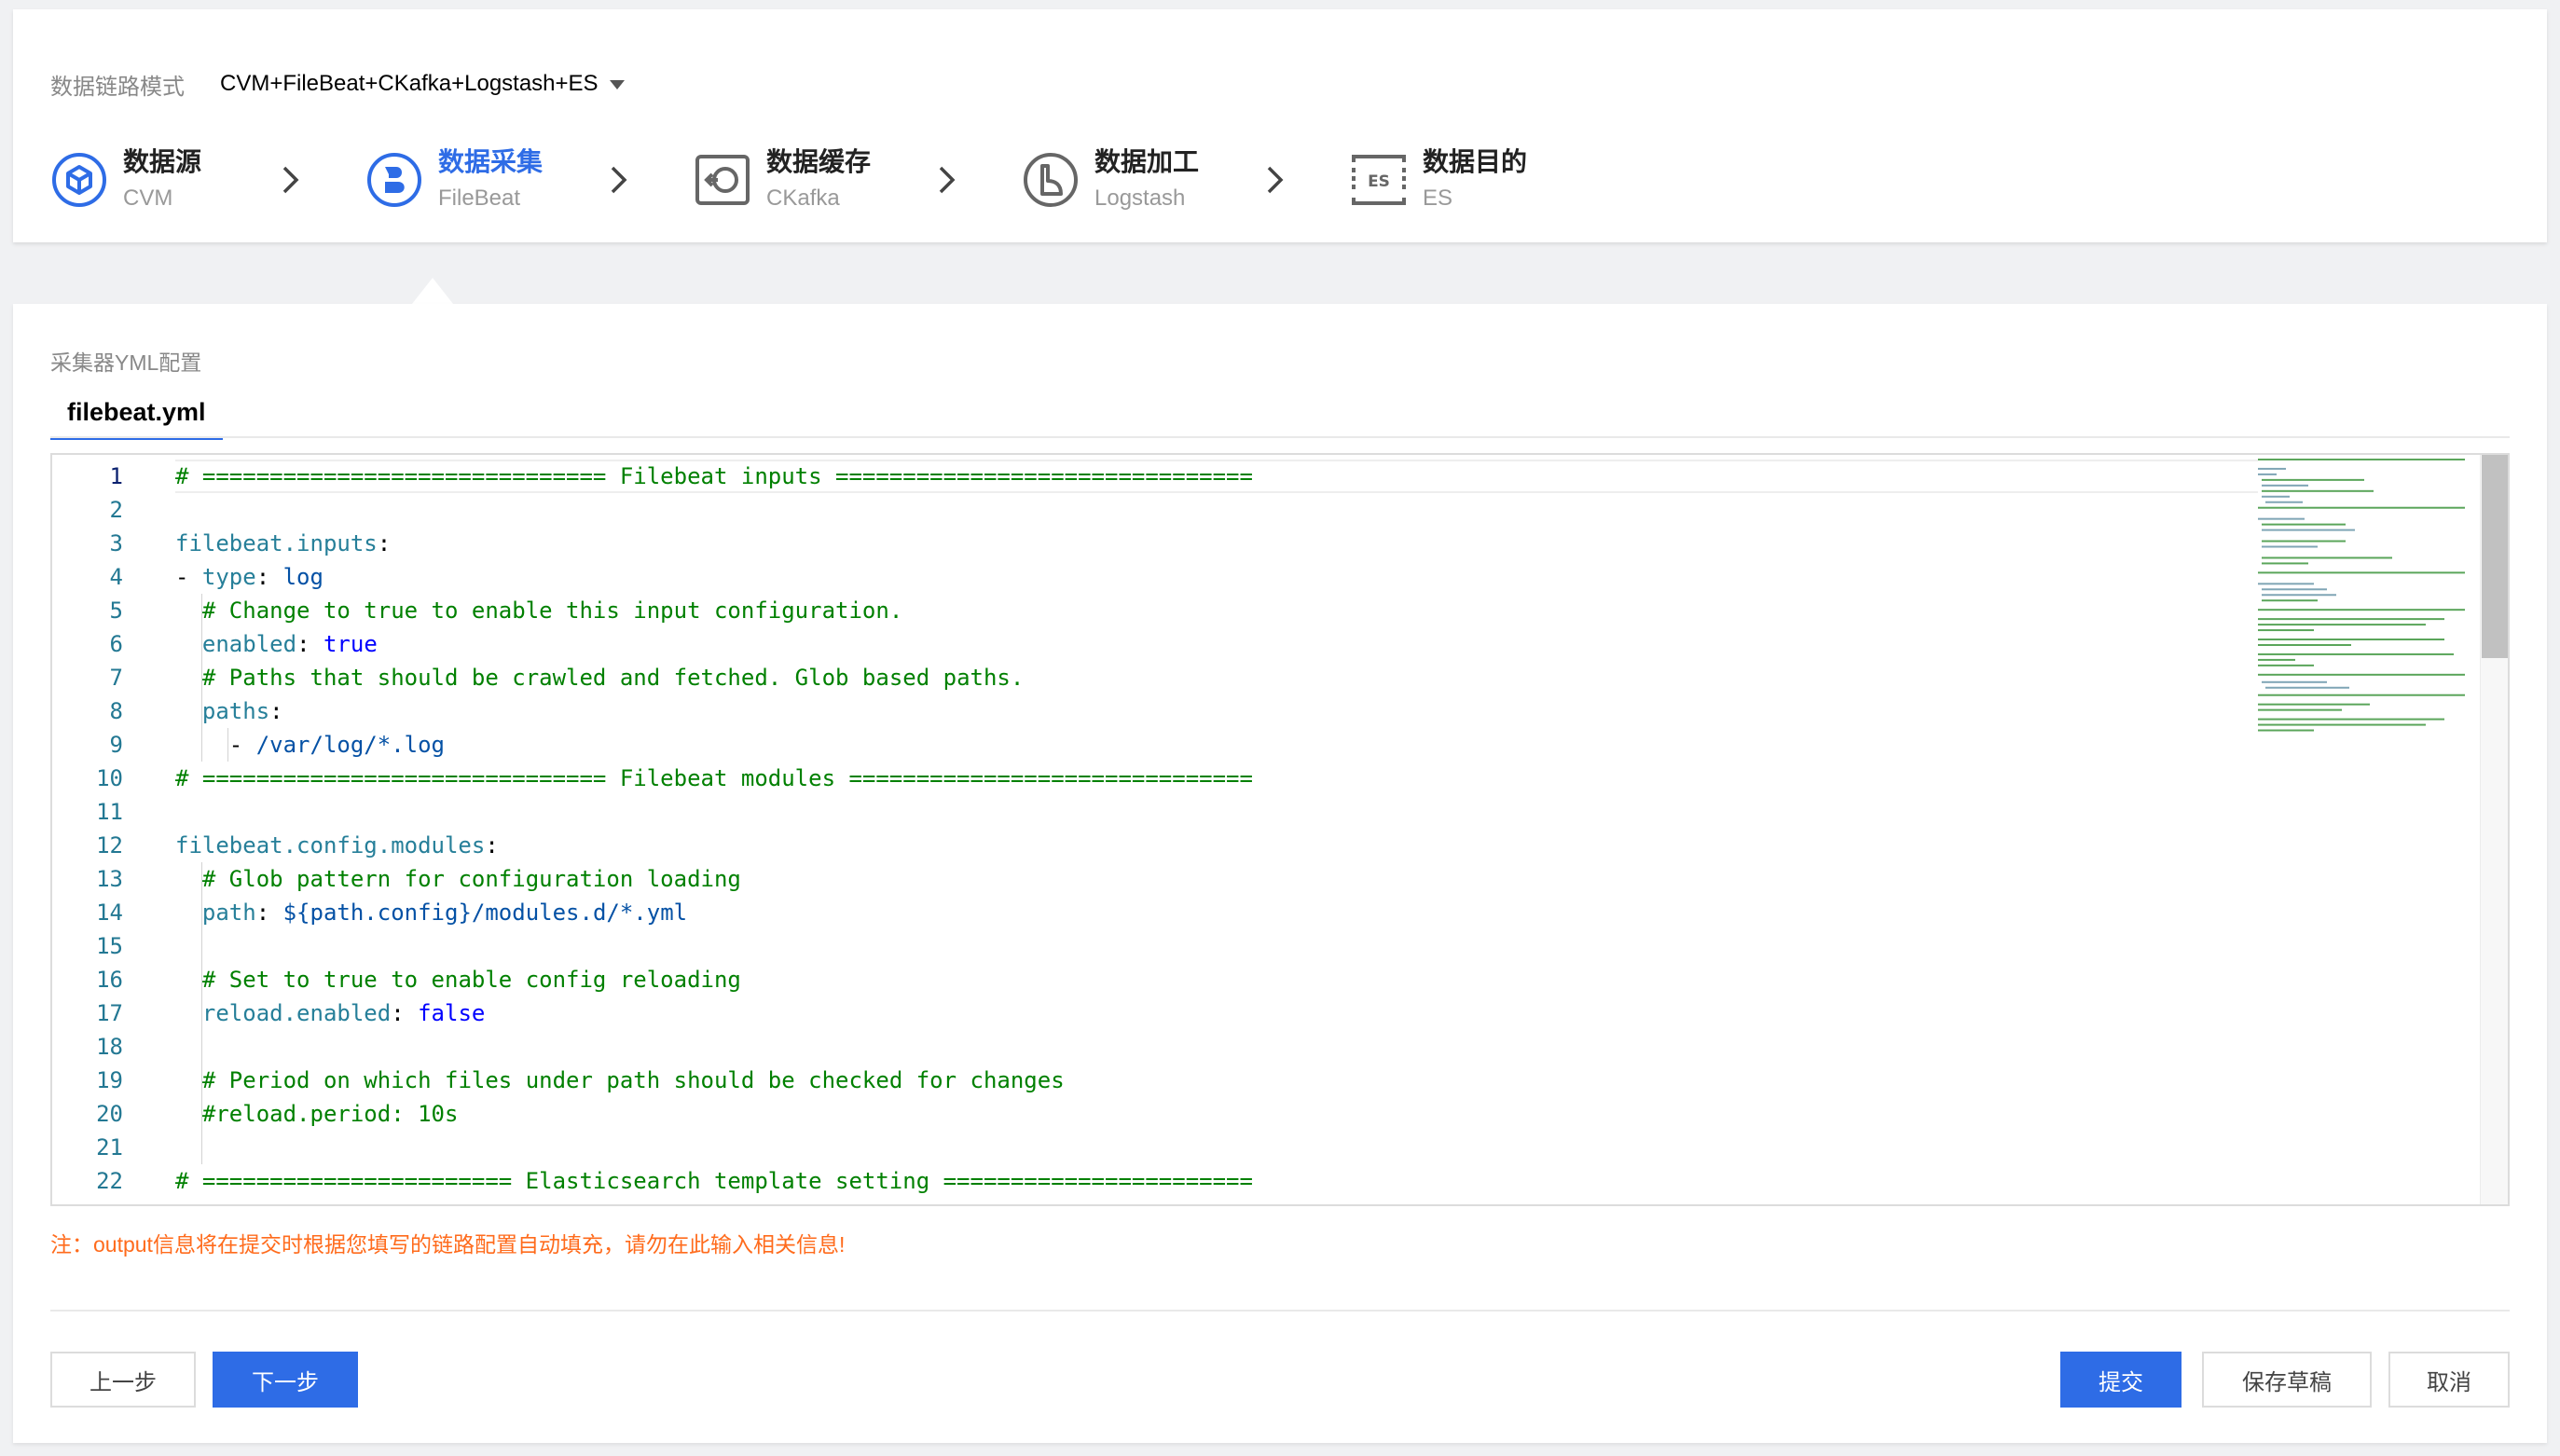  I want to click on step-title: 数据加工, so click(1147, 161).